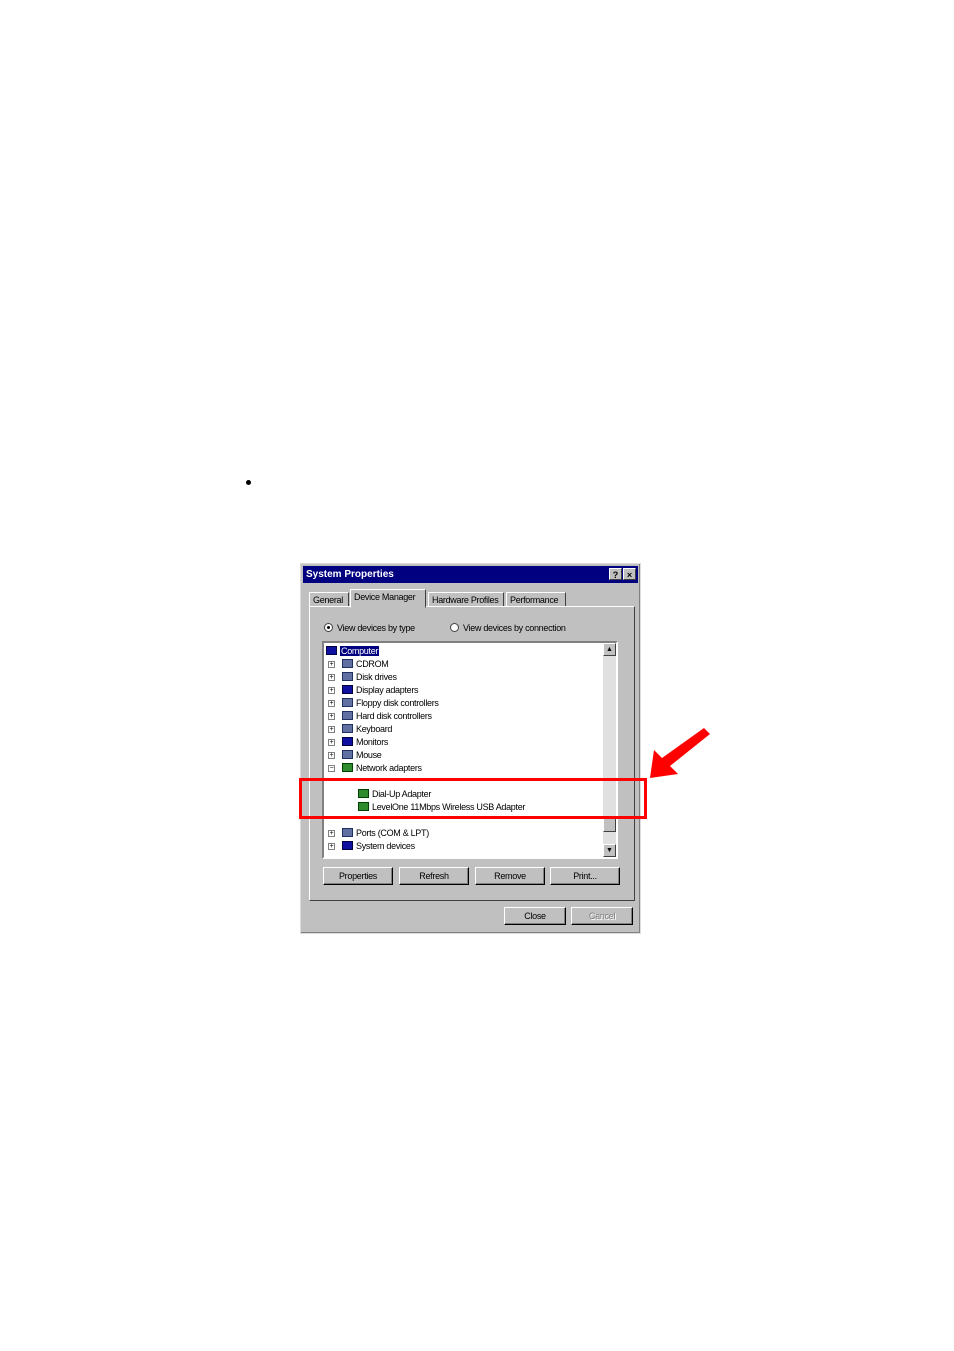 Image resolution: width=954 pixels, height=1351 pixels. Describe the element at coordinates (347, 741) in the screenshot. I see `monitor-icon` at that location.